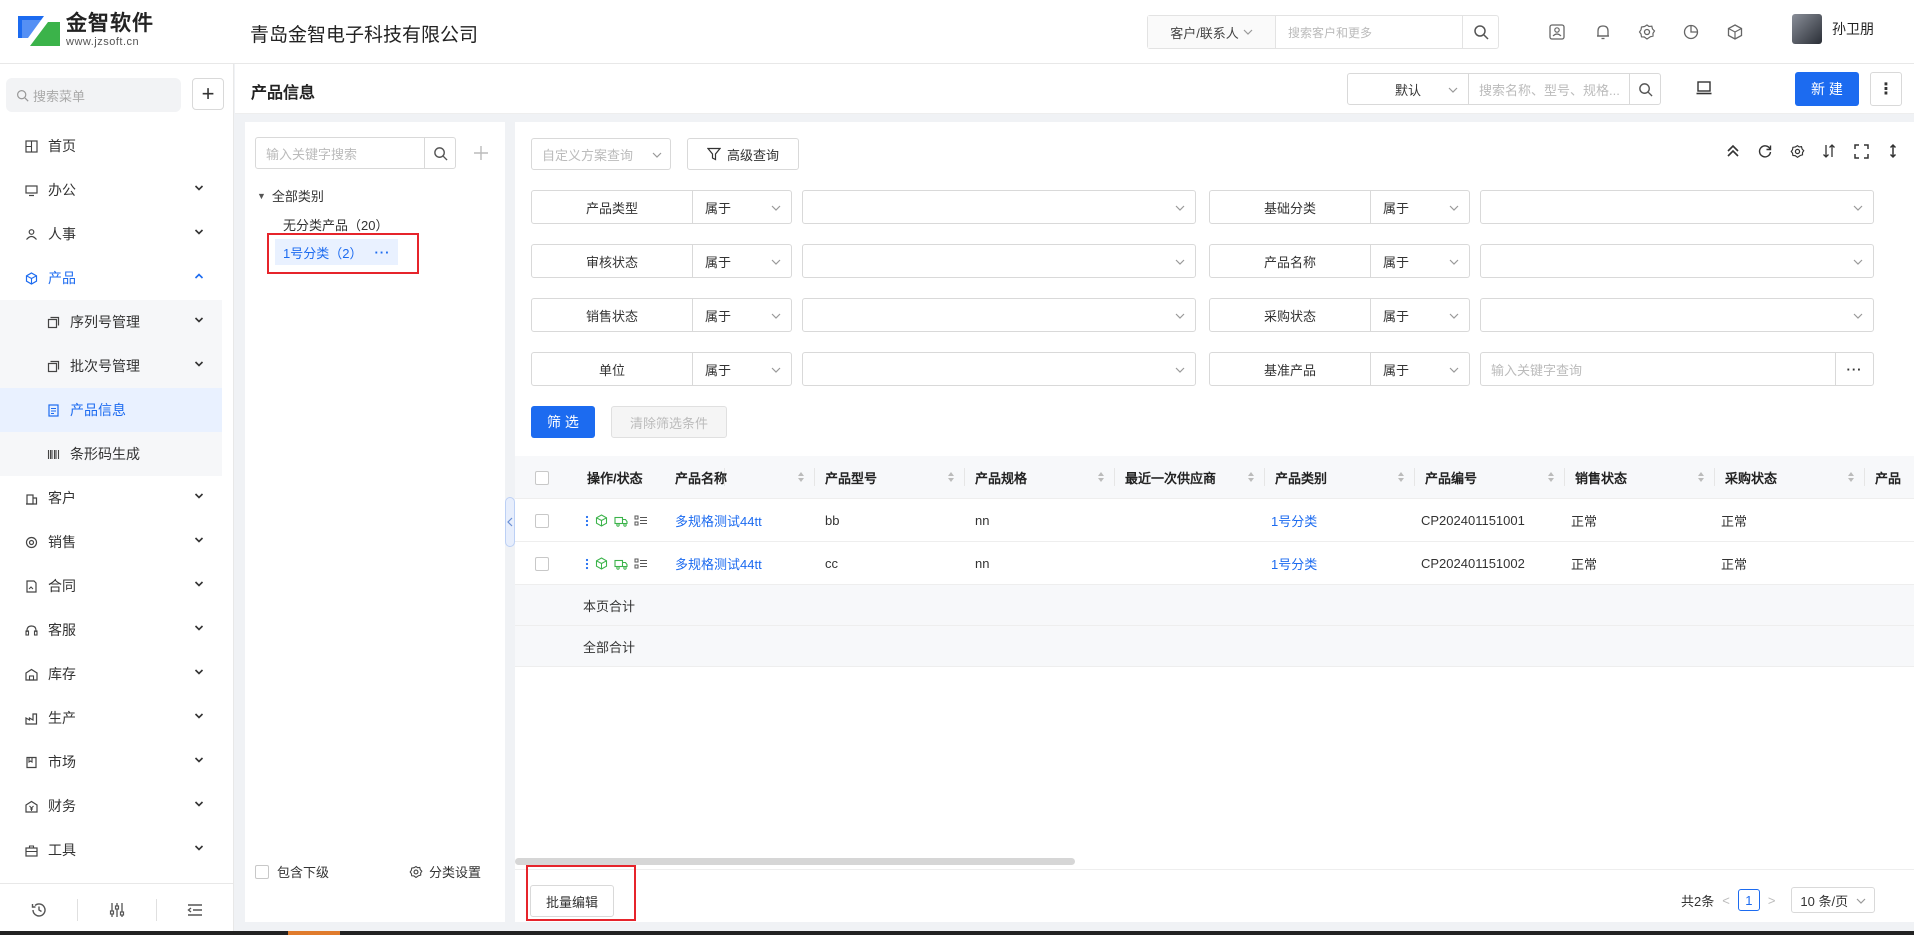 The image size is (1914, 935). What do you see at coordinates (1893, 151) in the screenshot?
I see `row-height-icon` at bounding box center [1893, 151].